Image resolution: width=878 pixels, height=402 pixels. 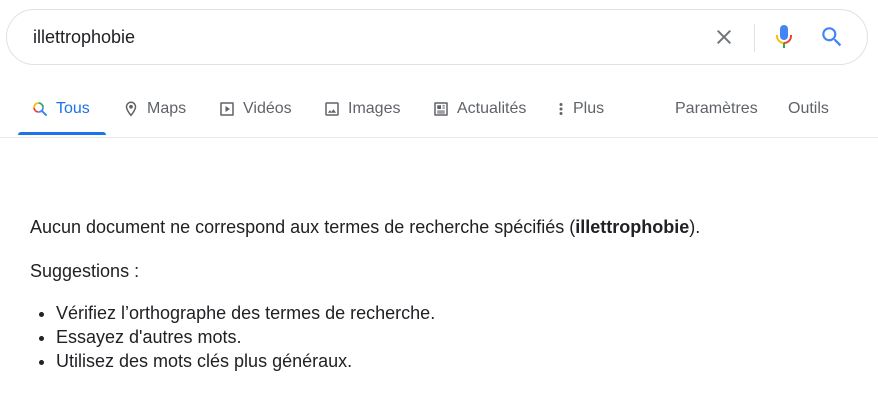 I want to click on tab-label: Maps, so click(x=167, y=108).